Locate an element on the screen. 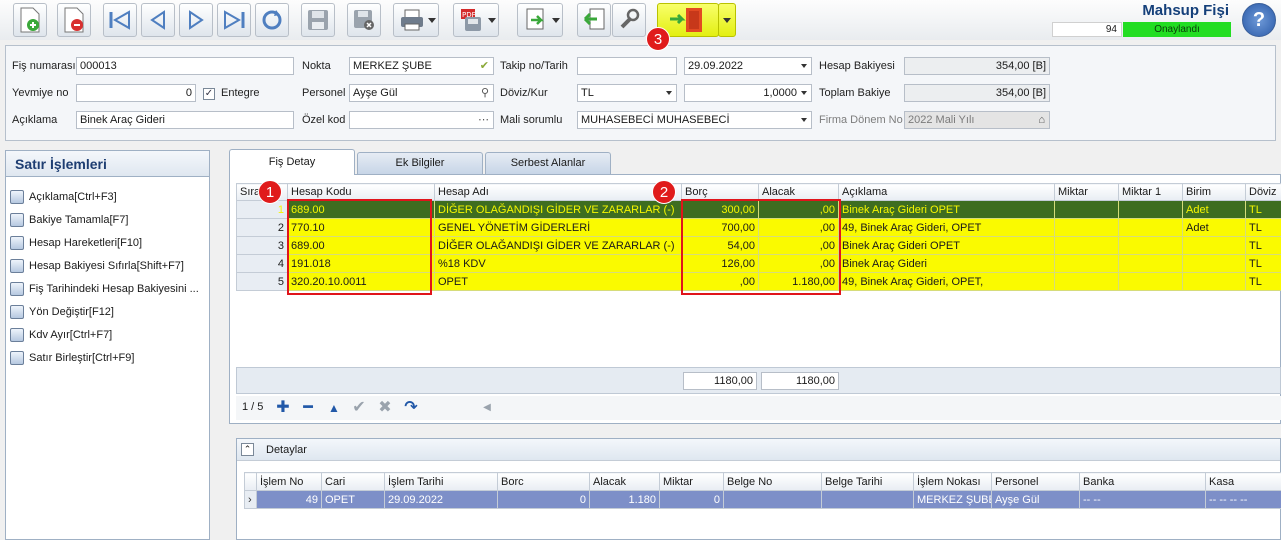 The width and height of the screenshot is (1281, 540). table-cell: -- -- is located at coordinates (1142, 499).